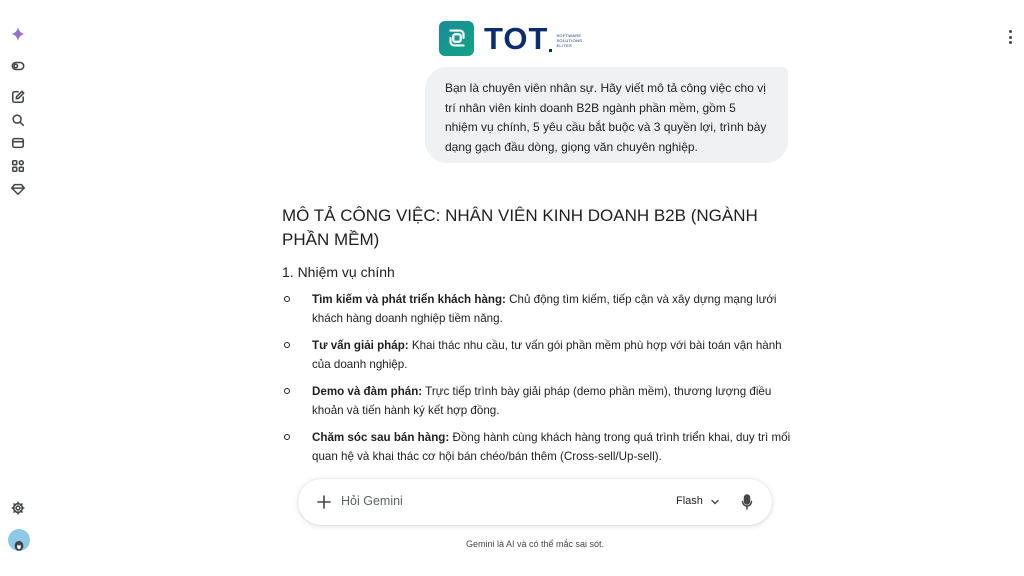 Image resolution: width=1024 pixels, height=576 pixels. I want to click on apps-icon, so click(18, 166).